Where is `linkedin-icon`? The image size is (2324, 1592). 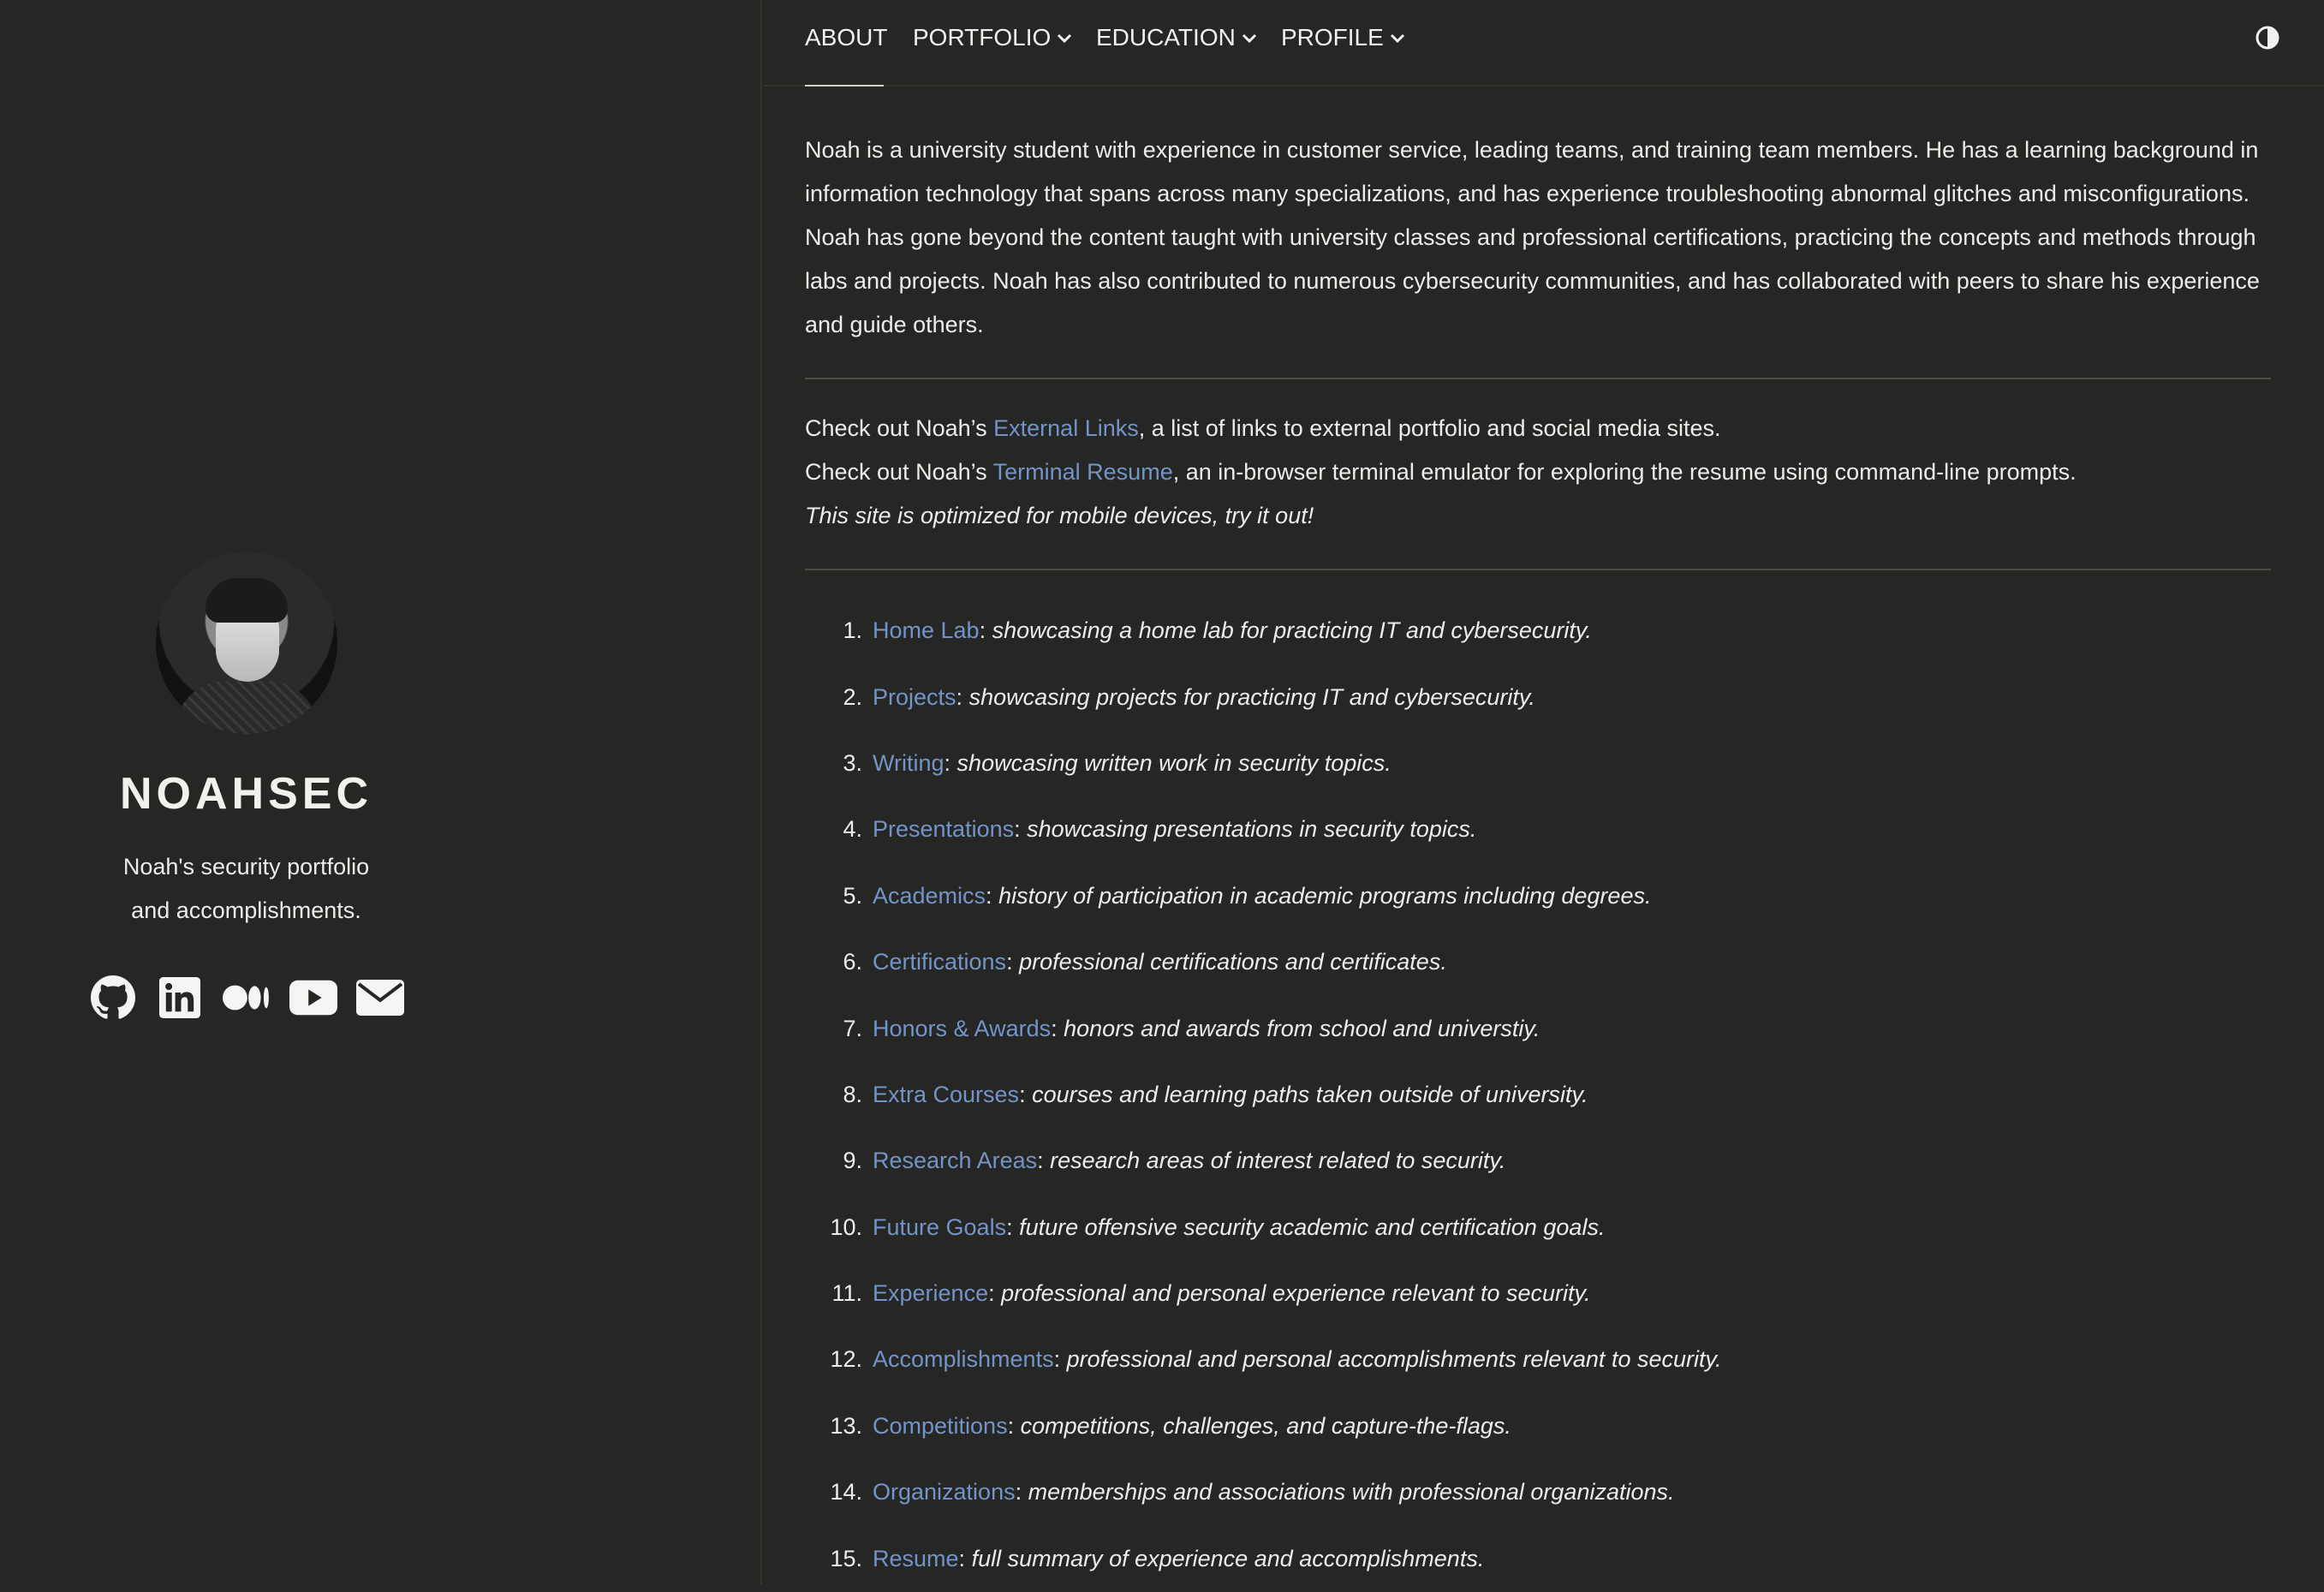 linkedin-icon is located at coordinates (180, 998).